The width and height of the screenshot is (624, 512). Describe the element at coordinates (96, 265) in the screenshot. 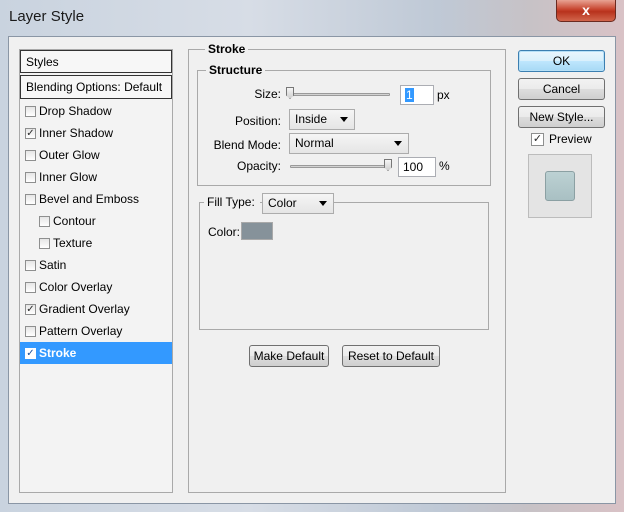

I see `style-item-satin: Satin` at that location.